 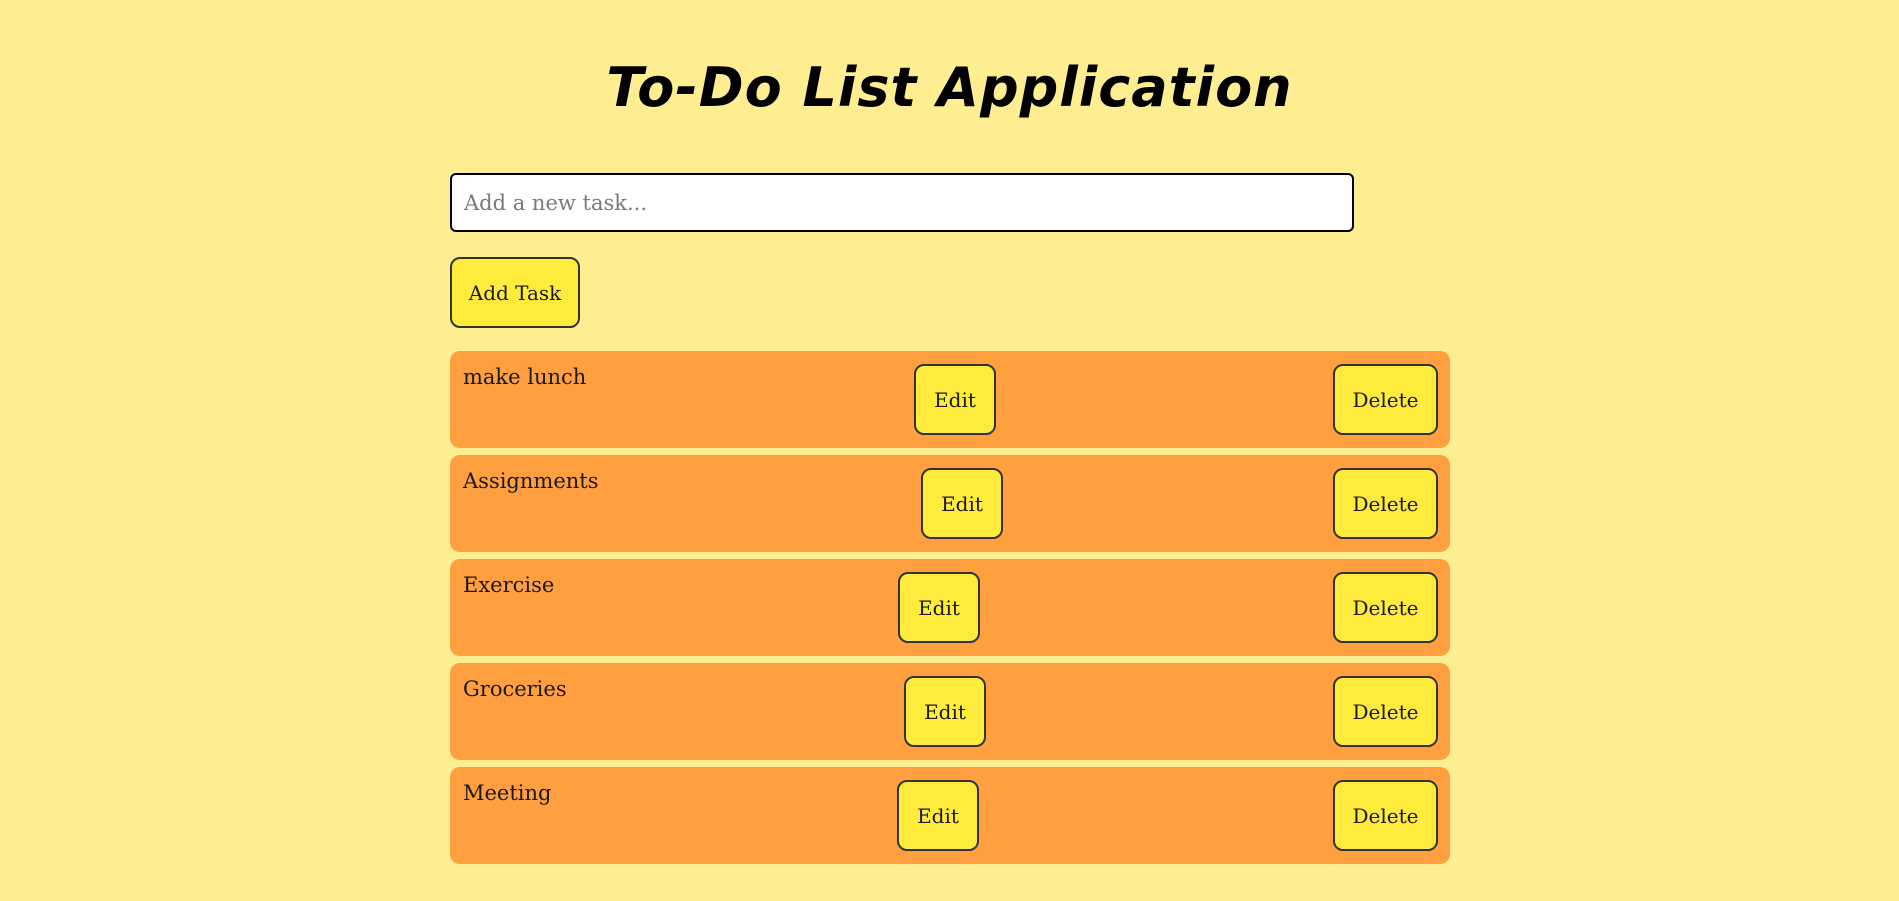 What do you see at coordinates (902, 202) in the screenshot?
I see `new-task-input` at bounding box center [902, 202].